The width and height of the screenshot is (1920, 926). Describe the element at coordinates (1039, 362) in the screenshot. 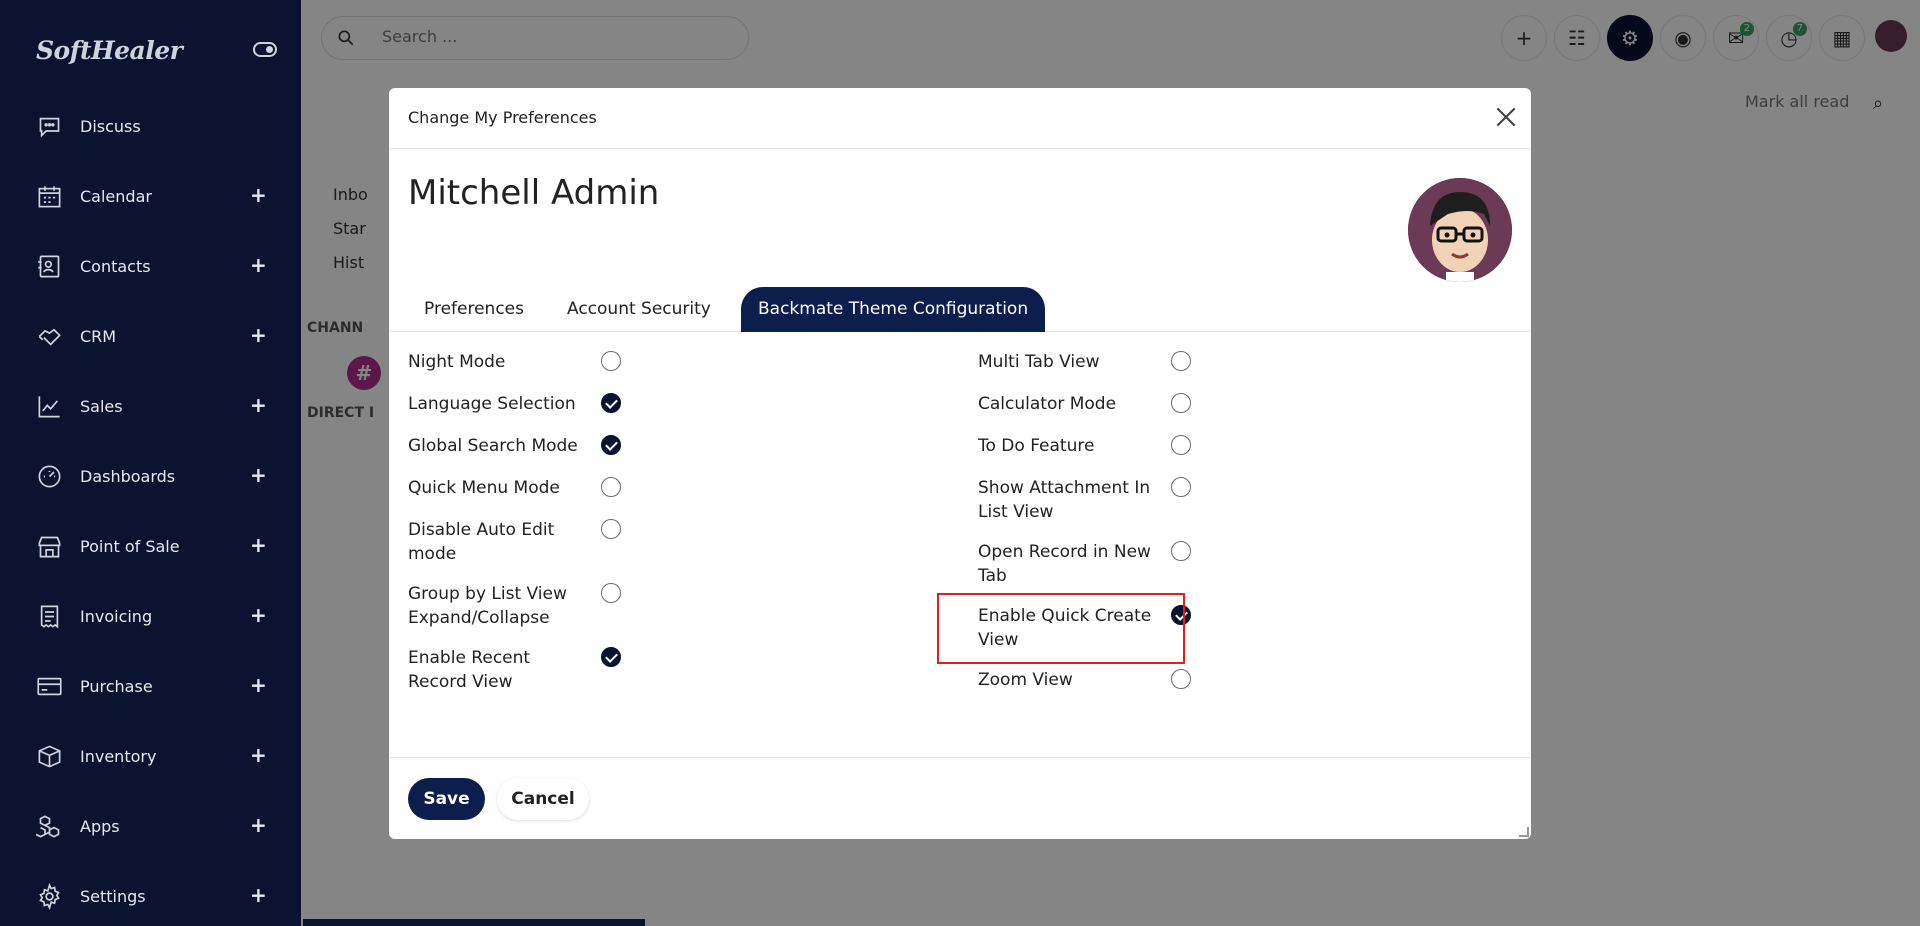

I see `option-label: Multi Tab View` at that location.